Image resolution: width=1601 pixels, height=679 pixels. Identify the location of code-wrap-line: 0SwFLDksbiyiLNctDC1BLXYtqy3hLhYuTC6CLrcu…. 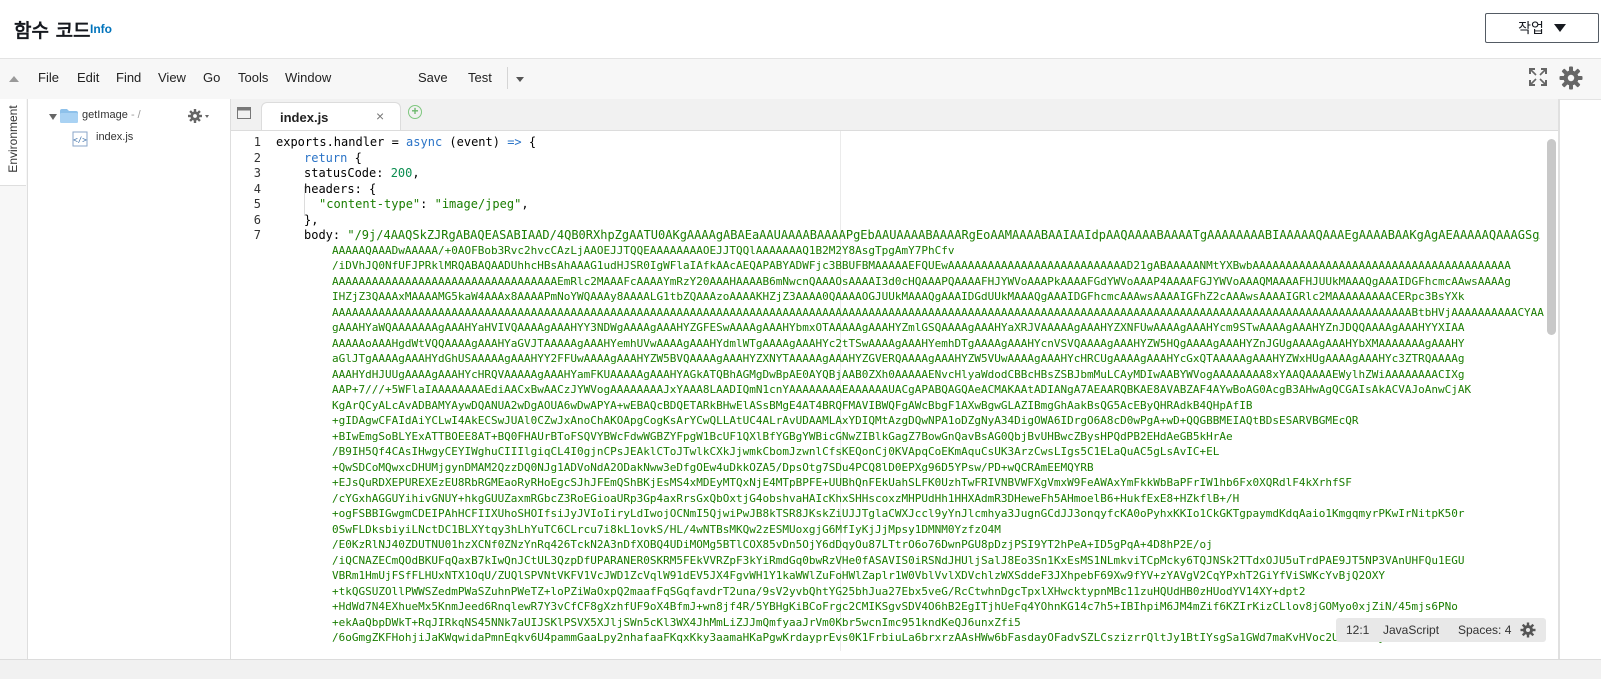
(666, 529).